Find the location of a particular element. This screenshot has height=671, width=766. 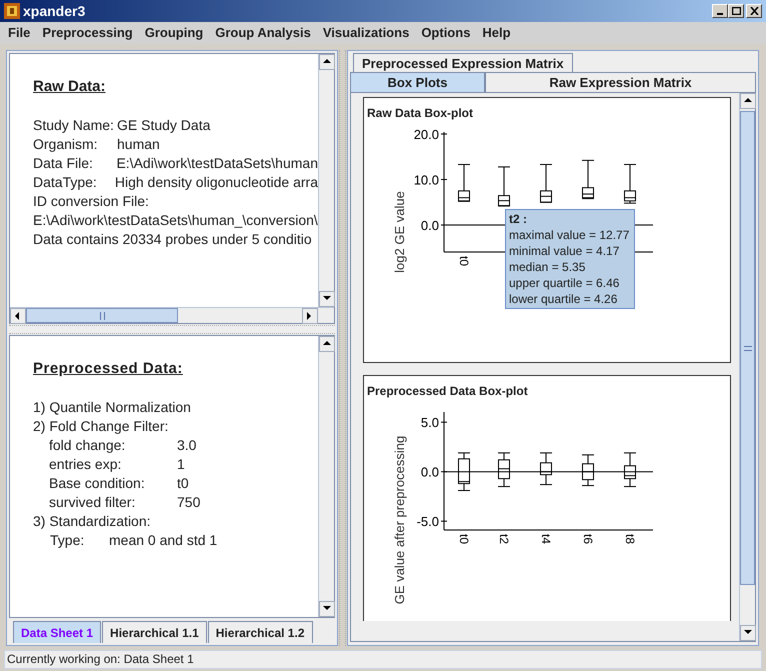

field-value: human is located at coordinates (138, 144).